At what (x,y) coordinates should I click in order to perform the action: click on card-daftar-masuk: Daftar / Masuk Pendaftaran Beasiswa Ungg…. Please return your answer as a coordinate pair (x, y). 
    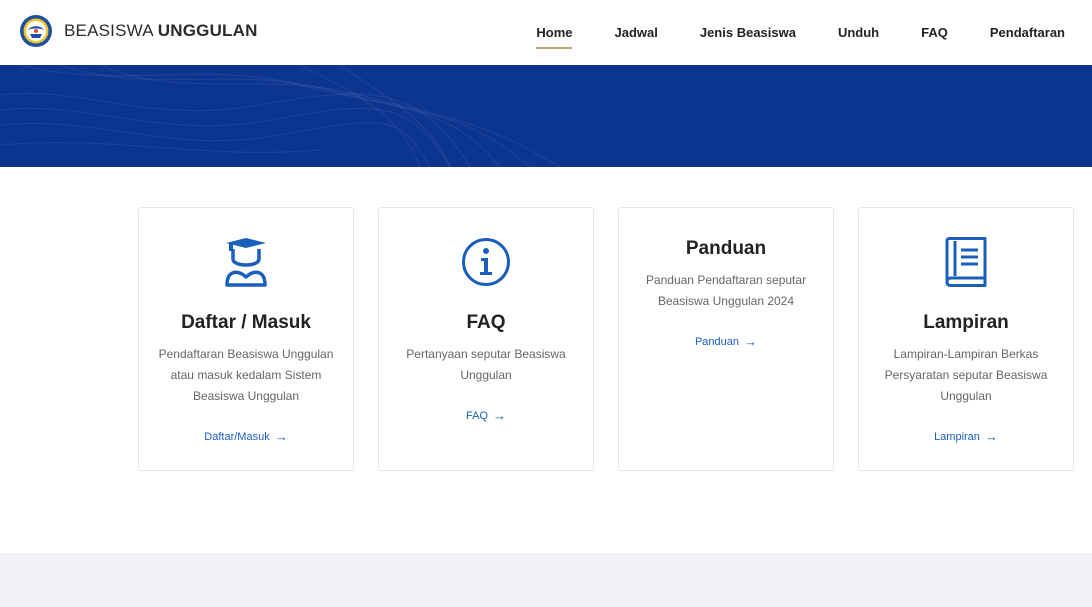
    Looking at the image, I should click on (246, 339).